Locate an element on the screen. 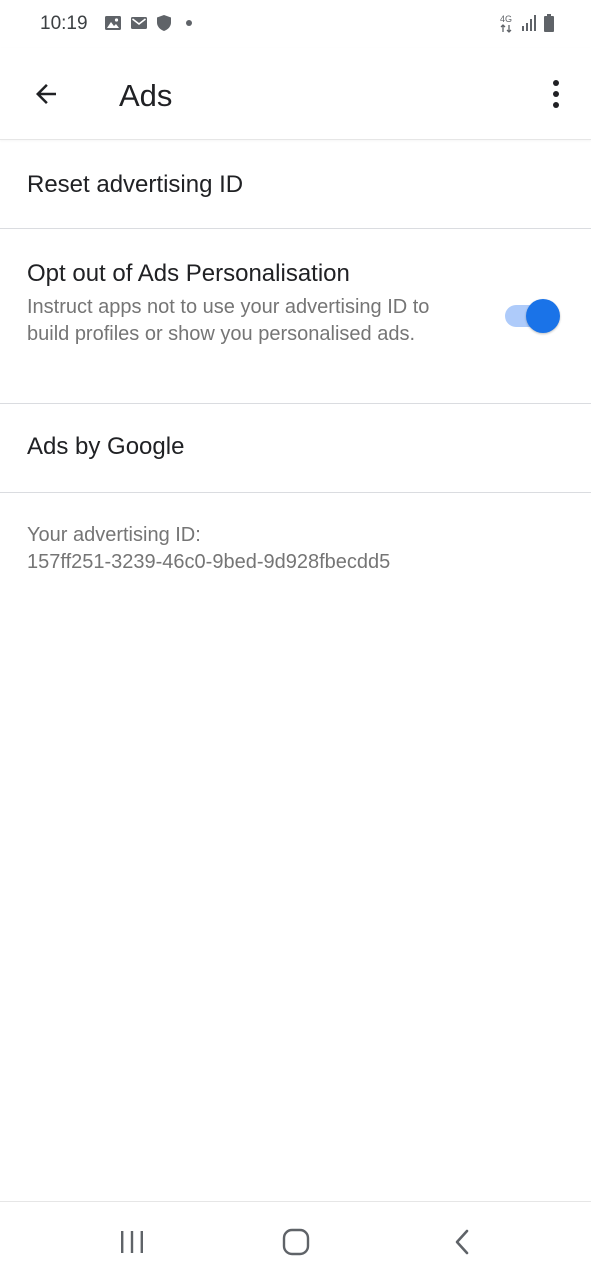  more-options-button is located at coordinates (556, 94).